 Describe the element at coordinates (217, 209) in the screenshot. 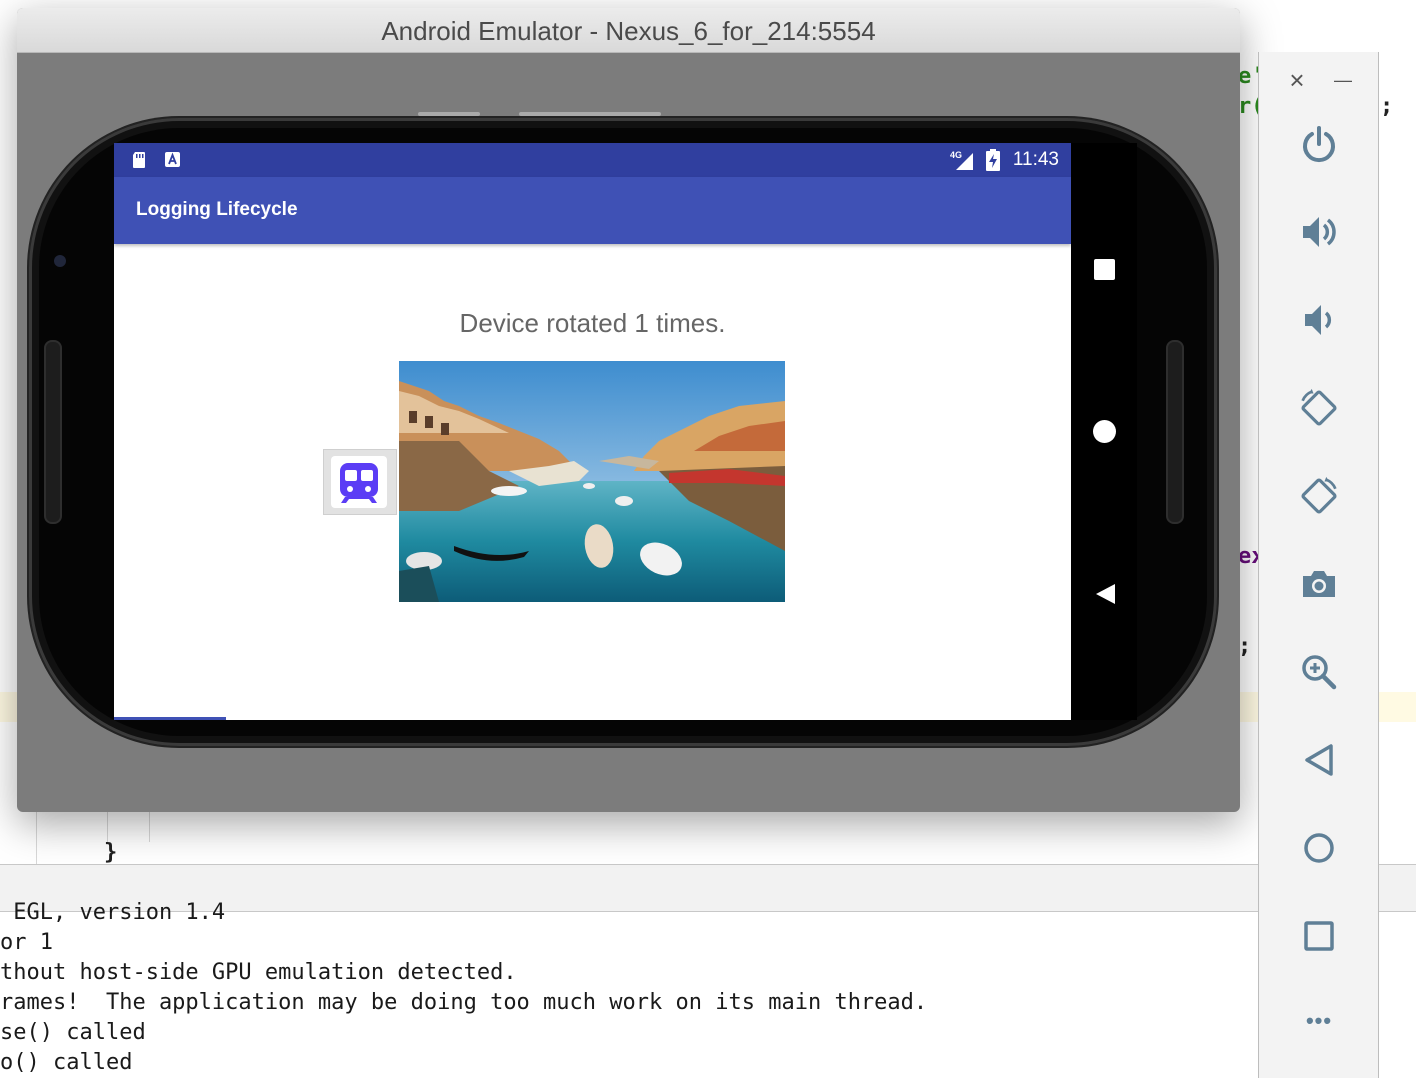

I see `app-title: Logging Lifecycle` at that location.